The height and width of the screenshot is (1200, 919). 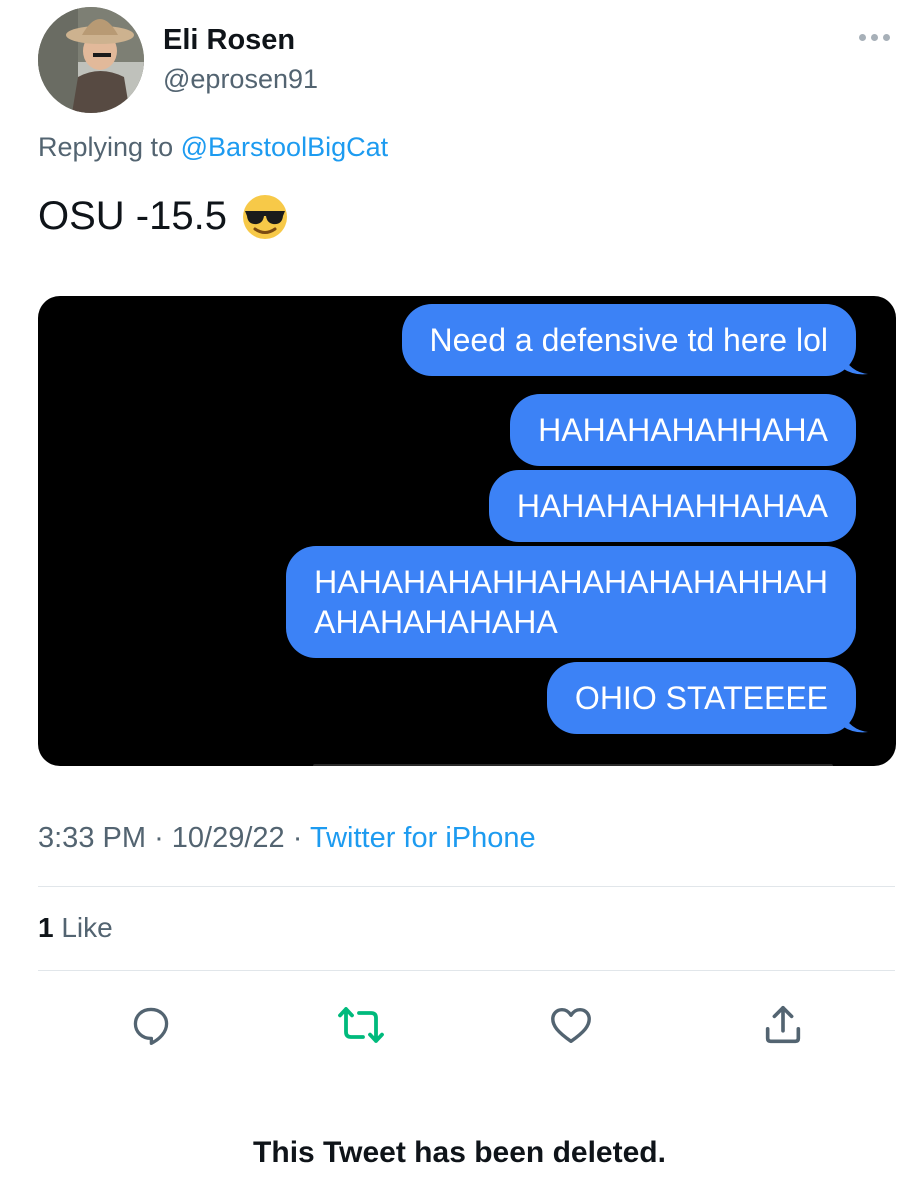 What do you see at coordinates (459, 1152) in the screenshot?
I see `deleted-tweet-notice: This Tweet has been deleted.` at bounding box center [459, 1152].